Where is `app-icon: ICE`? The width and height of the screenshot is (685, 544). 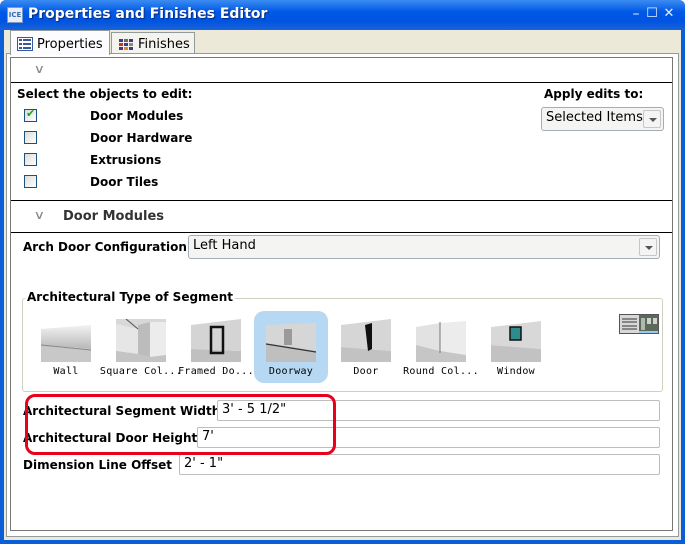
app-icon: ICE is located at coordinates (15, 15).